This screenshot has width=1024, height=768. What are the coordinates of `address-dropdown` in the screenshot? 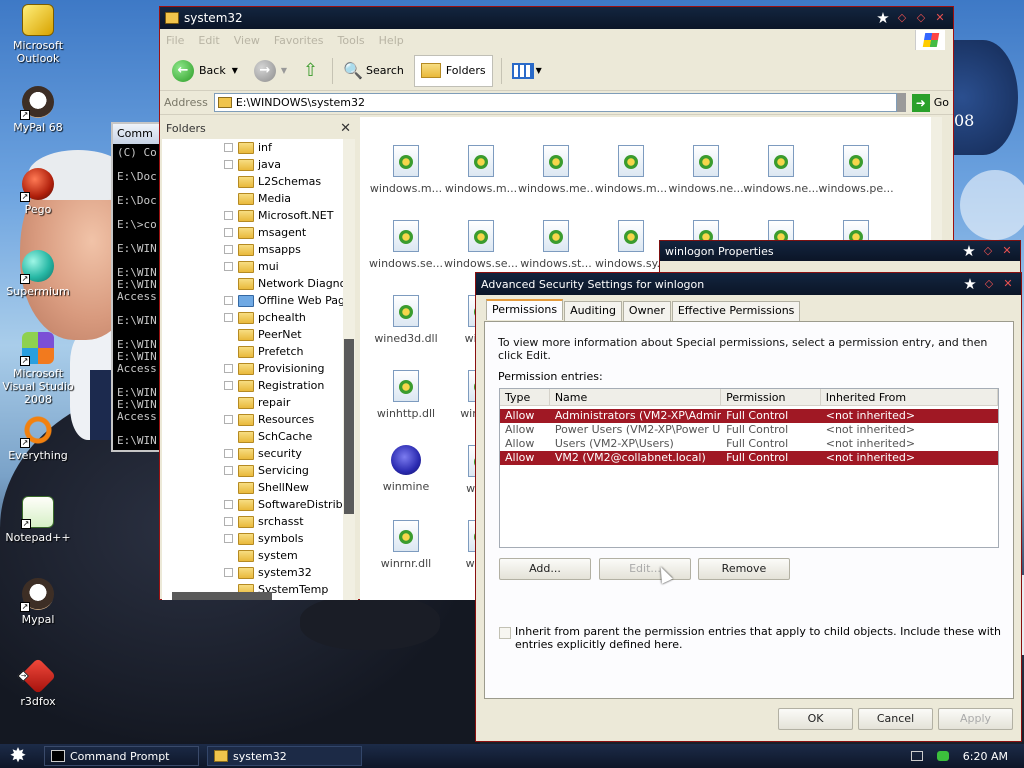 It's located at (901, 102).